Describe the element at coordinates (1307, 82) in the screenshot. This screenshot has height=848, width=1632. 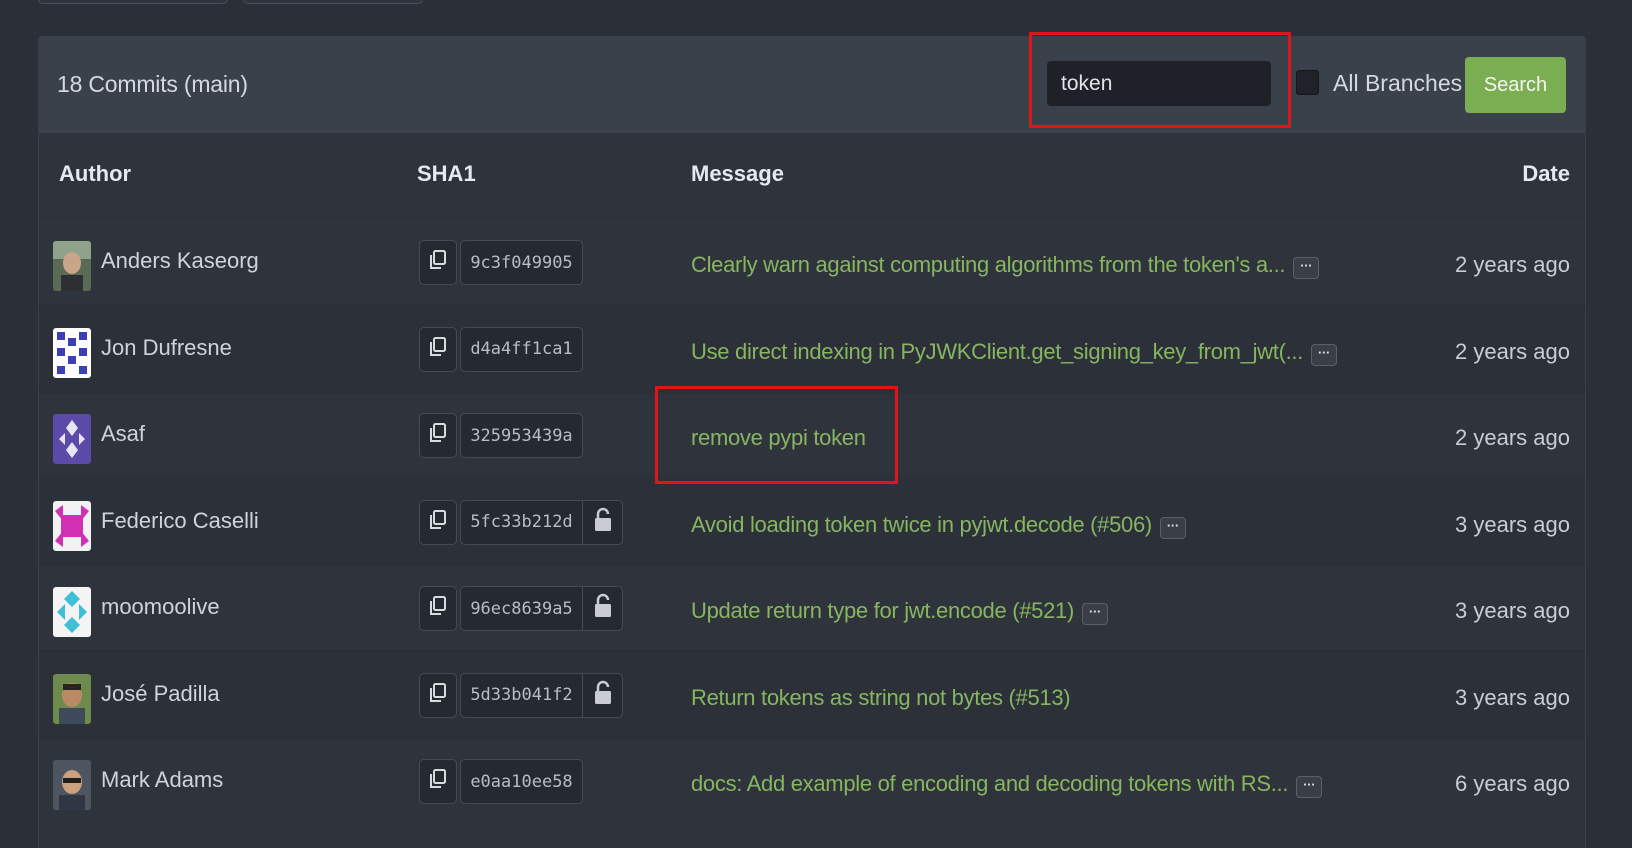
I see `all-branches-checkbox` at that location.